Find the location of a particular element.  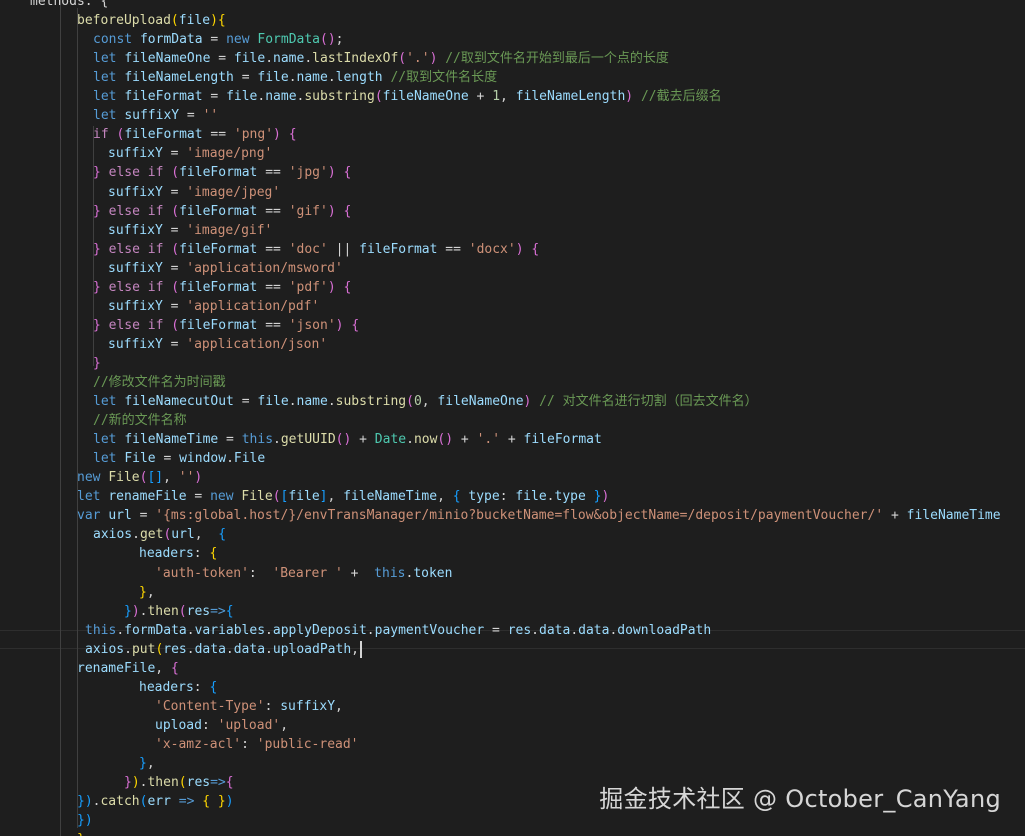

code-token: catch is located at coordinates (120, 802).